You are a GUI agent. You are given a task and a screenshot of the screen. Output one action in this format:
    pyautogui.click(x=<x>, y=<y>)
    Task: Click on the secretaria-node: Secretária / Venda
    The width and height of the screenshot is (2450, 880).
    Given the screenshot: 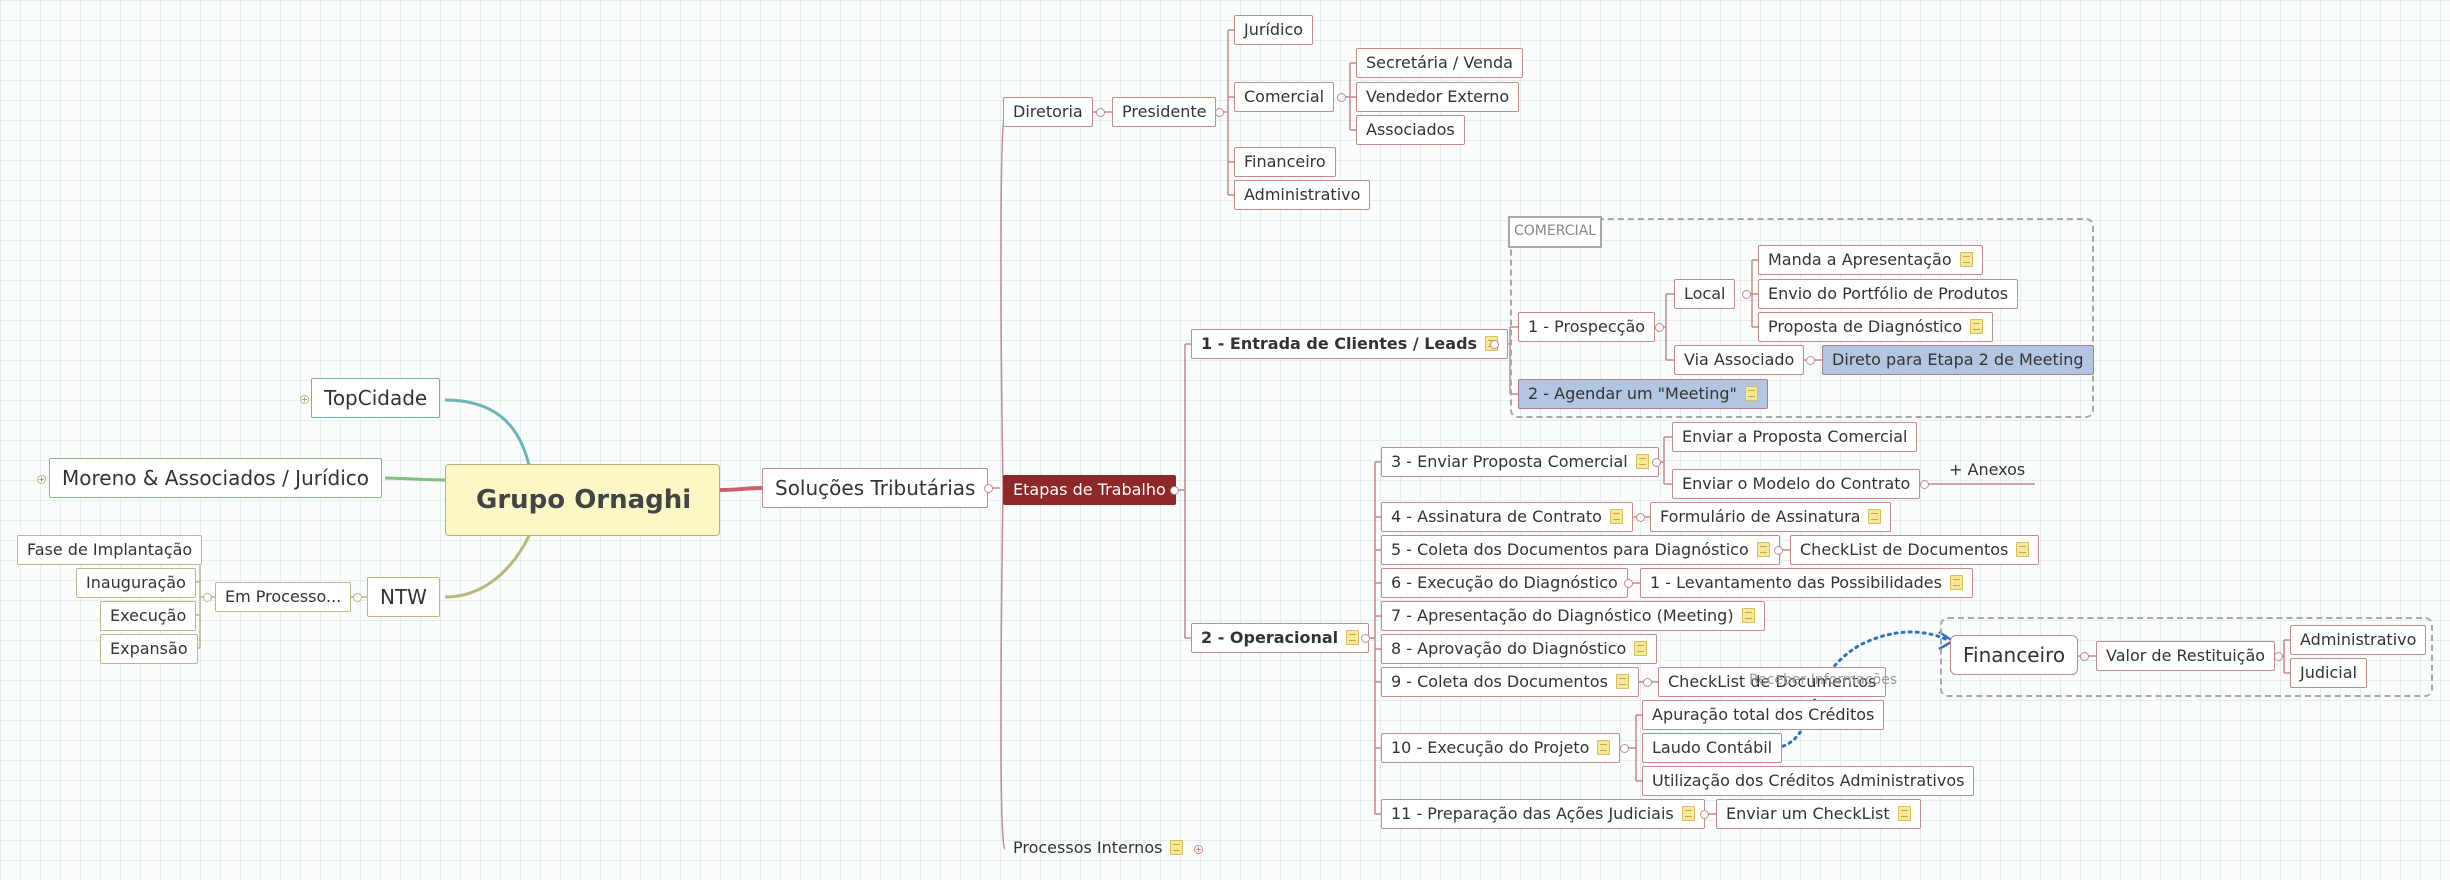 What is the action you would take?
    pyautogui.click(x=1439, y=63)
    